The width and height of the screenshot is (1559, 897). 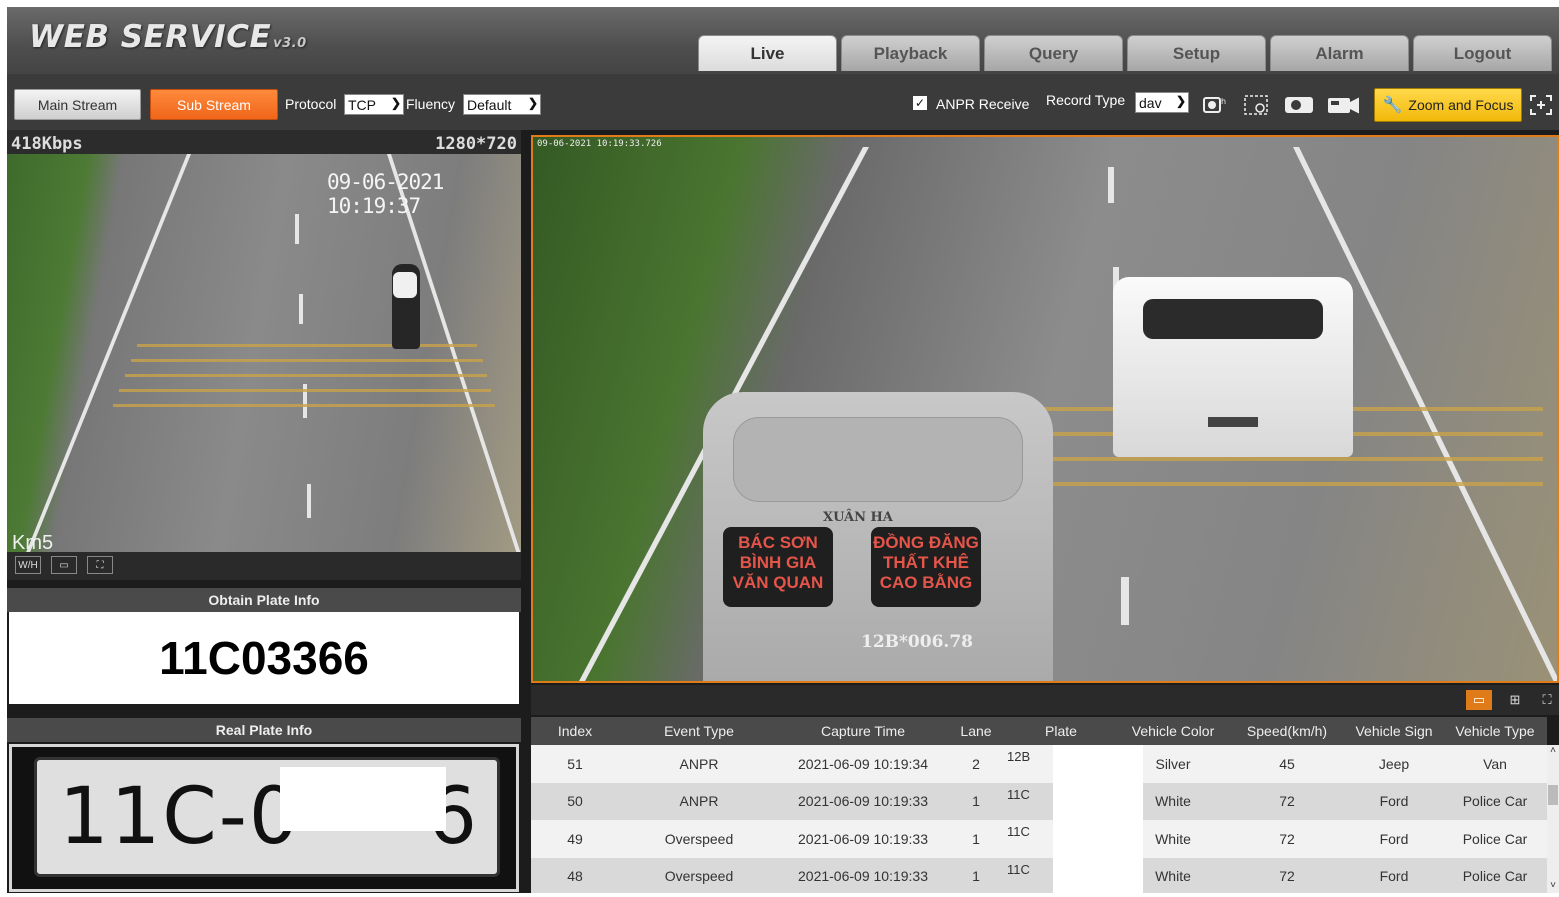 I want to click on van-brand: XUÂN HA, so click(x=858, y=517).